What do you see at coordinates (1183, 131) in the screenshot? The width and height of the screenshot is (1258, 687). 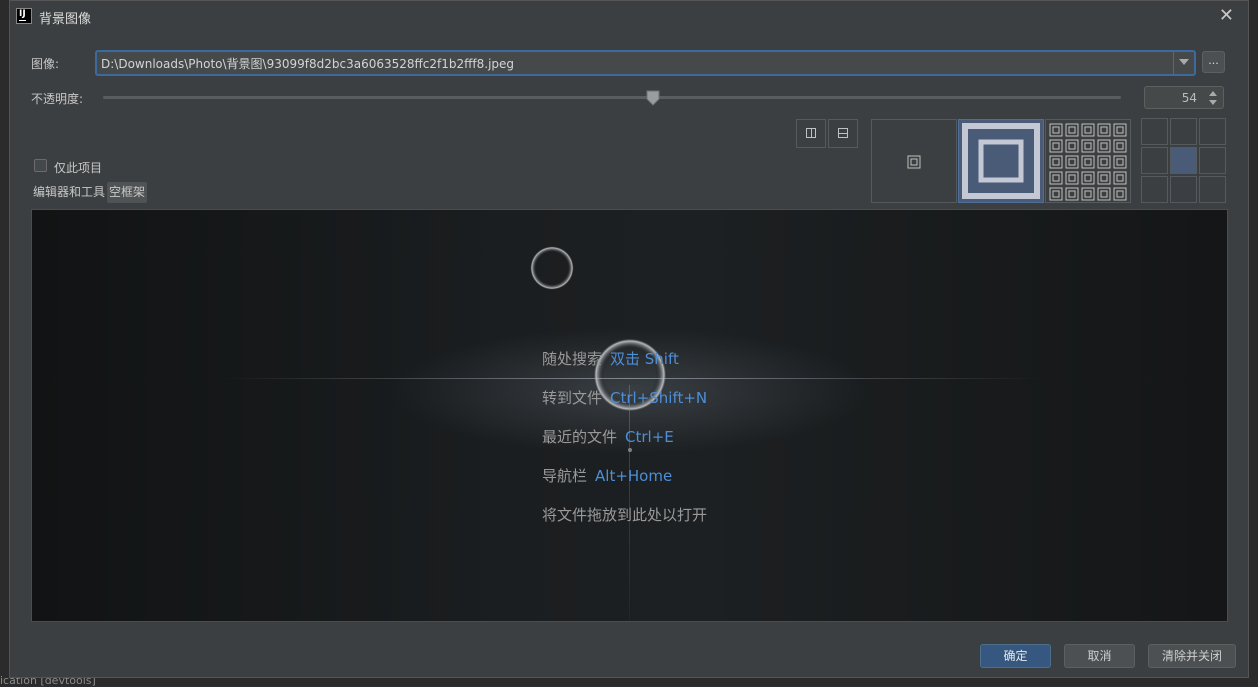 I see `anchor-top-center` at bounding box center [1183, 131].